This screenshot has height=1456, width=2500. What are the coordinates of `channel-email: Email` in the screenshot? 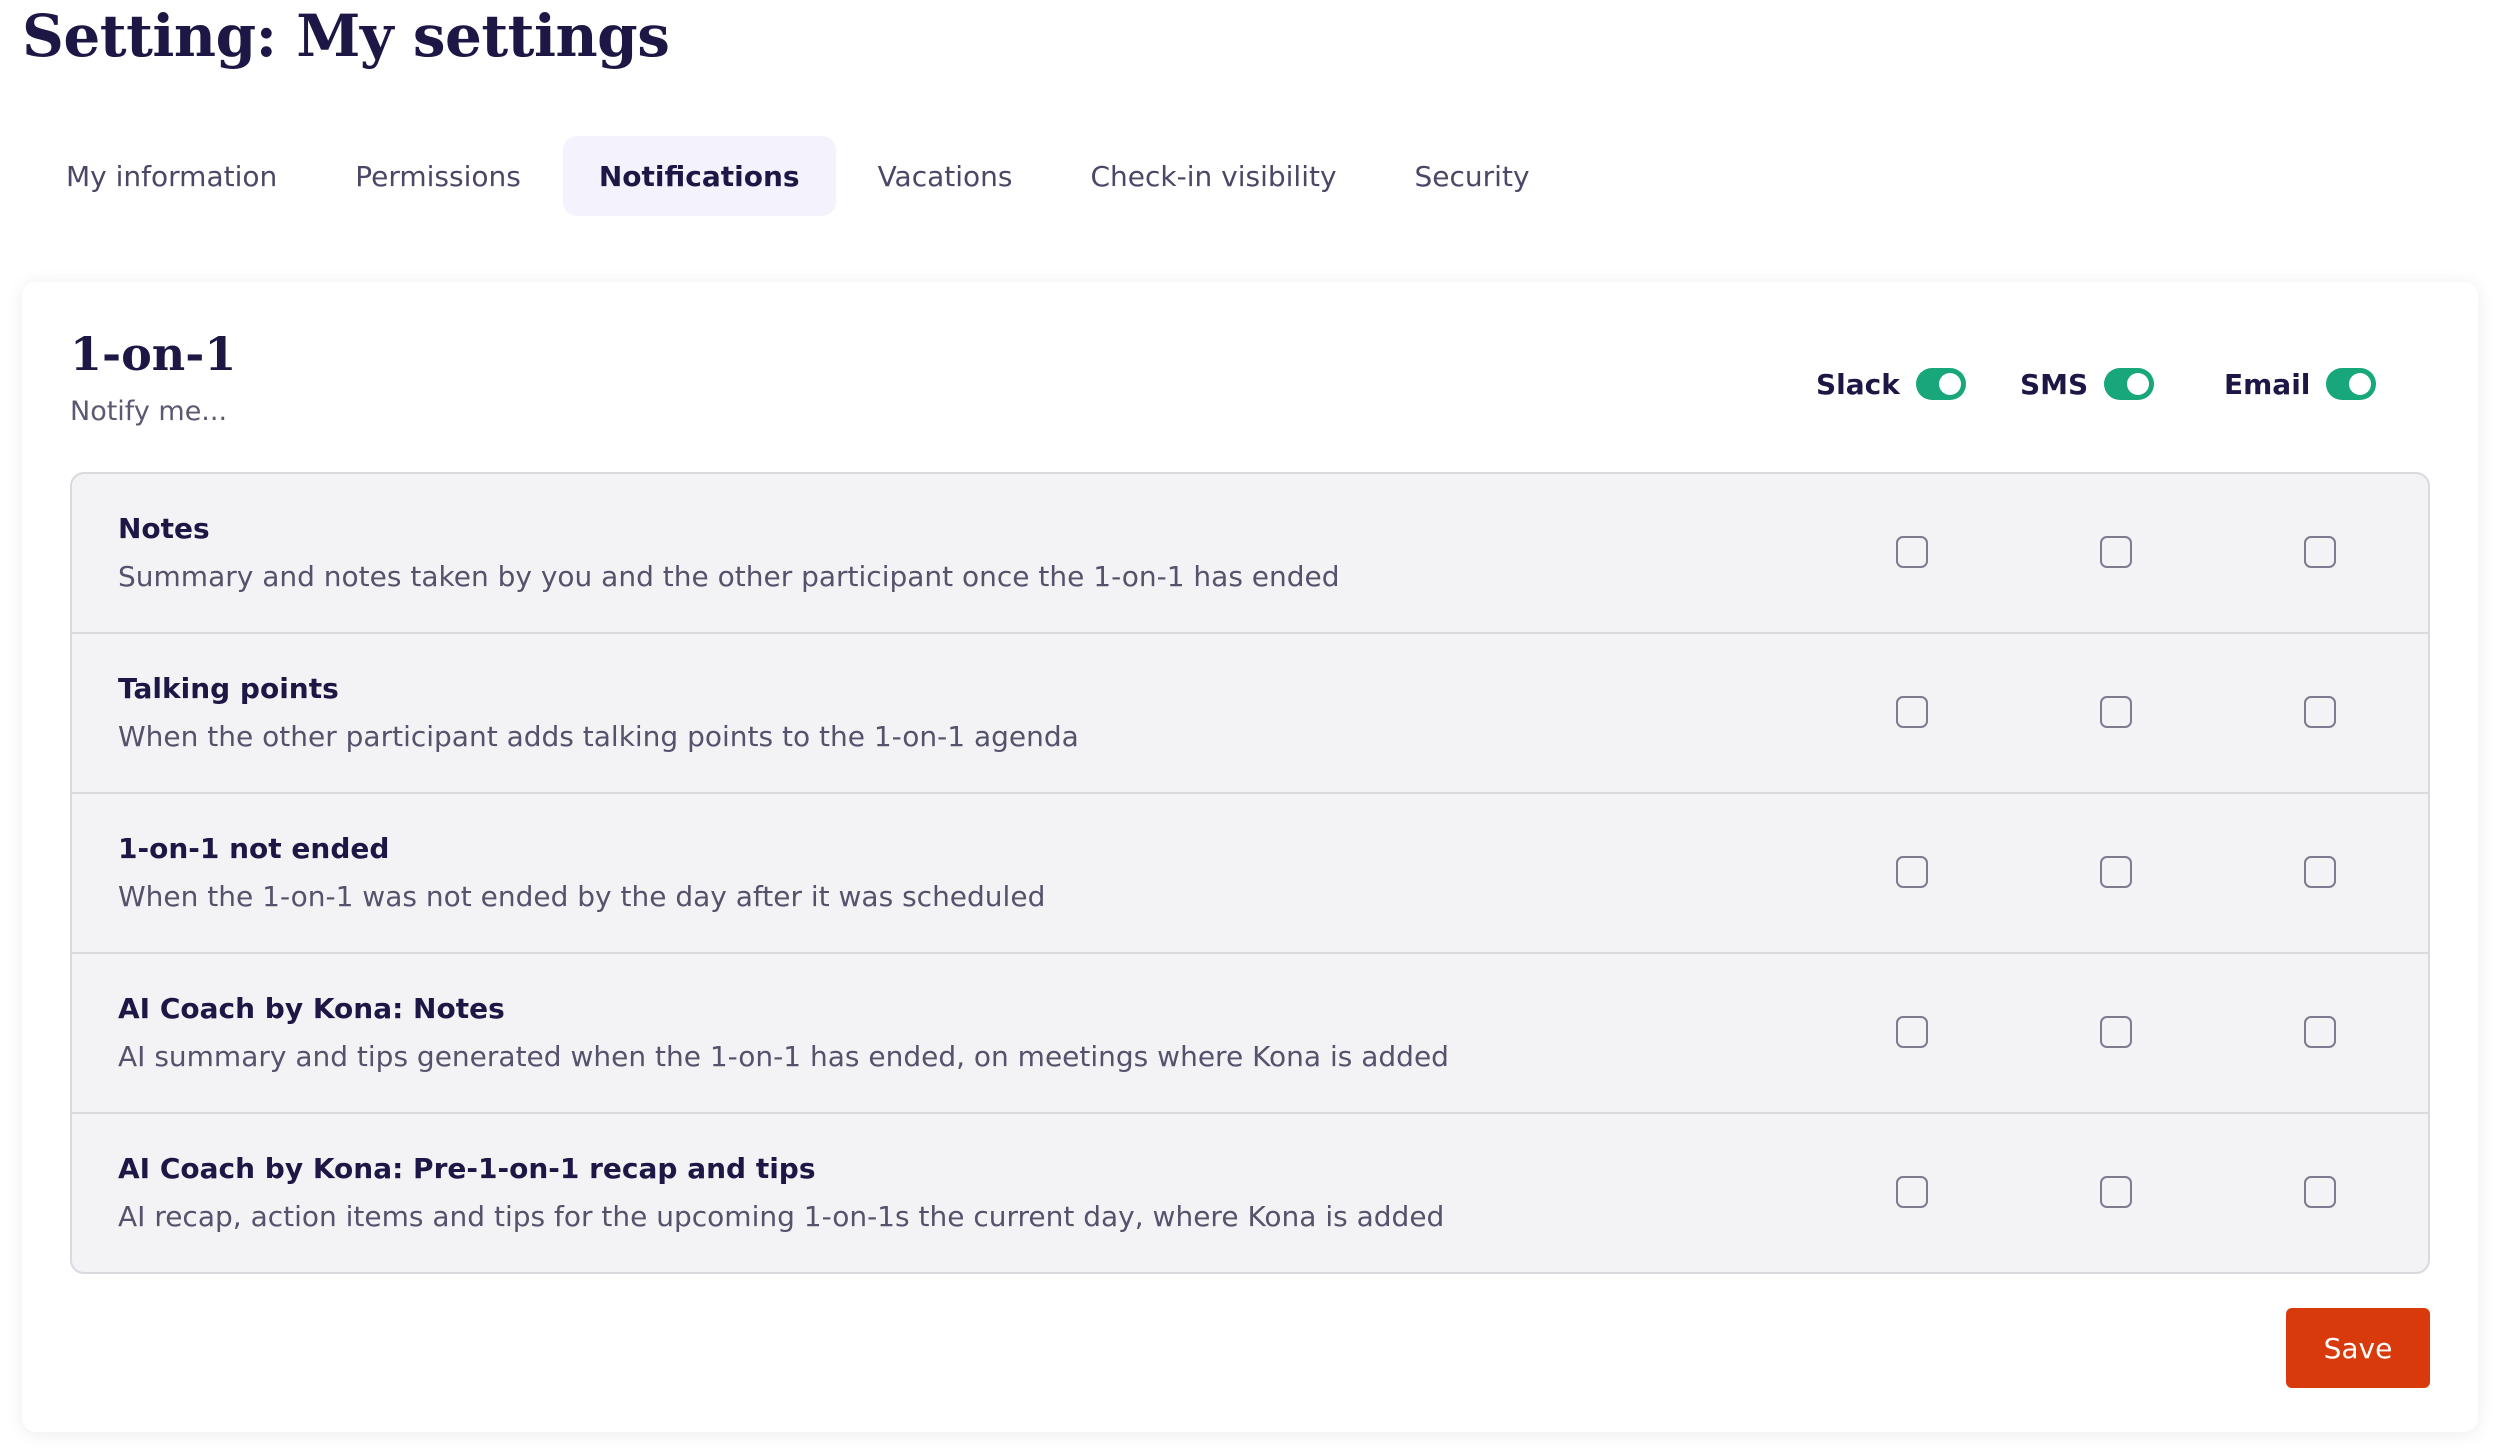 It's located at (2300, 384).